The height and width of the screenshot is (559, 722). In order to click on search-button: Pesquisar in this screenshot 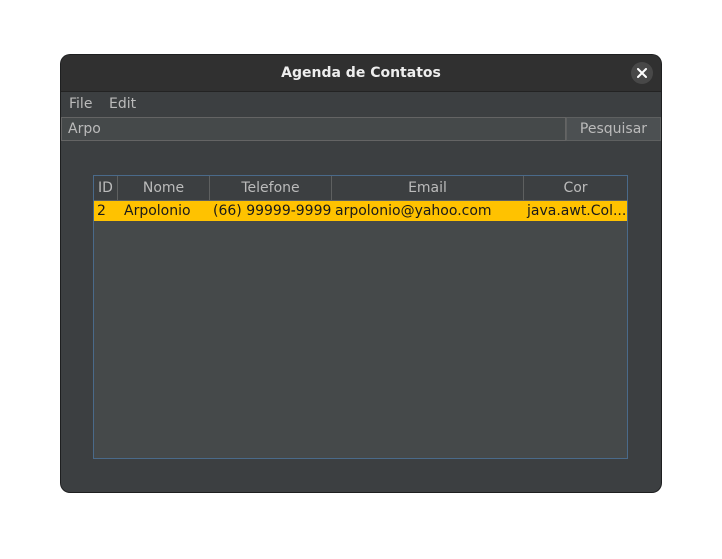, I will do `click(613, 129)`.